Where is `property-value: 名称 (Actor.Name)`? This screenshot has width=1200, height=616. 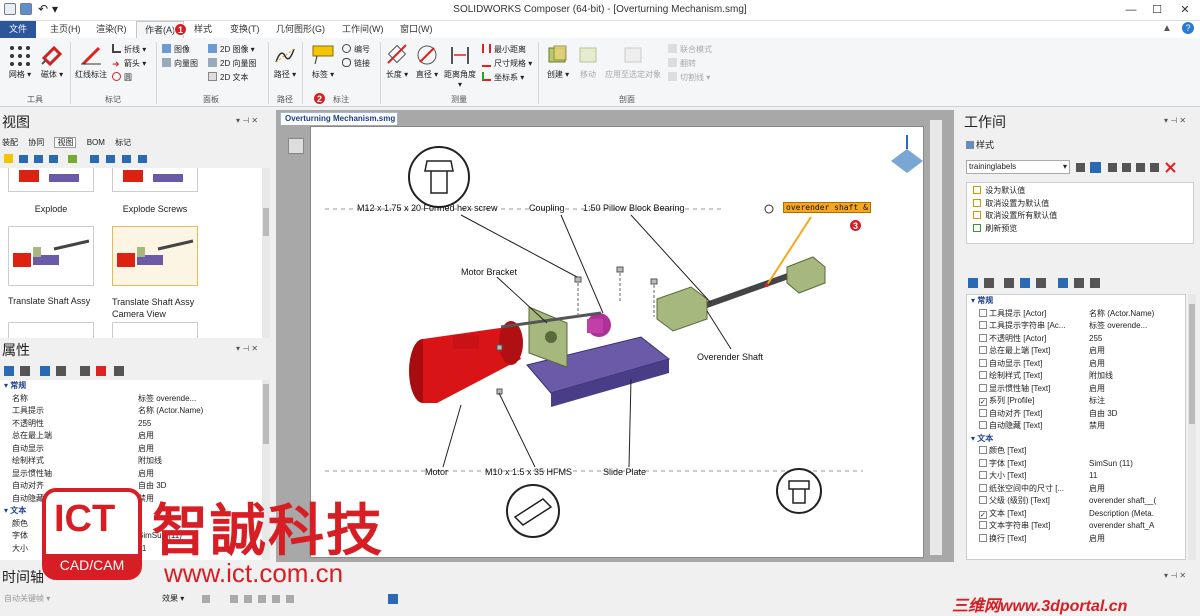
property-value: 名称 (Actor.Name) is located at coordinates (1121, 314).